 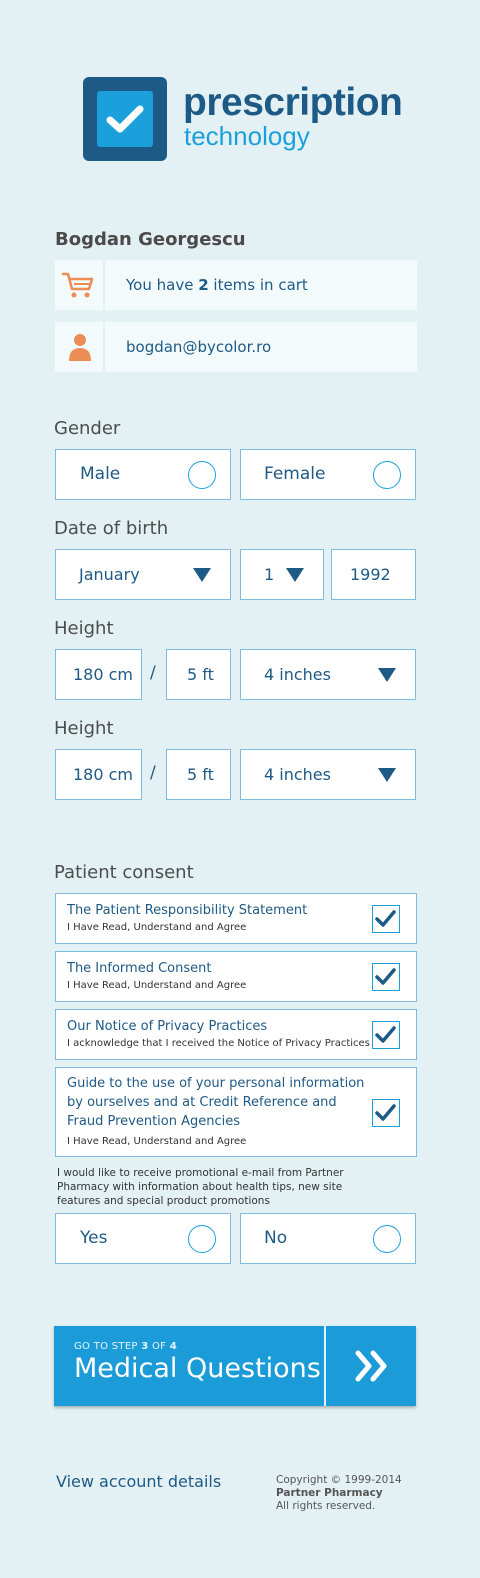 I want to click on dob-month-select: January, so click(x=143, y=574).